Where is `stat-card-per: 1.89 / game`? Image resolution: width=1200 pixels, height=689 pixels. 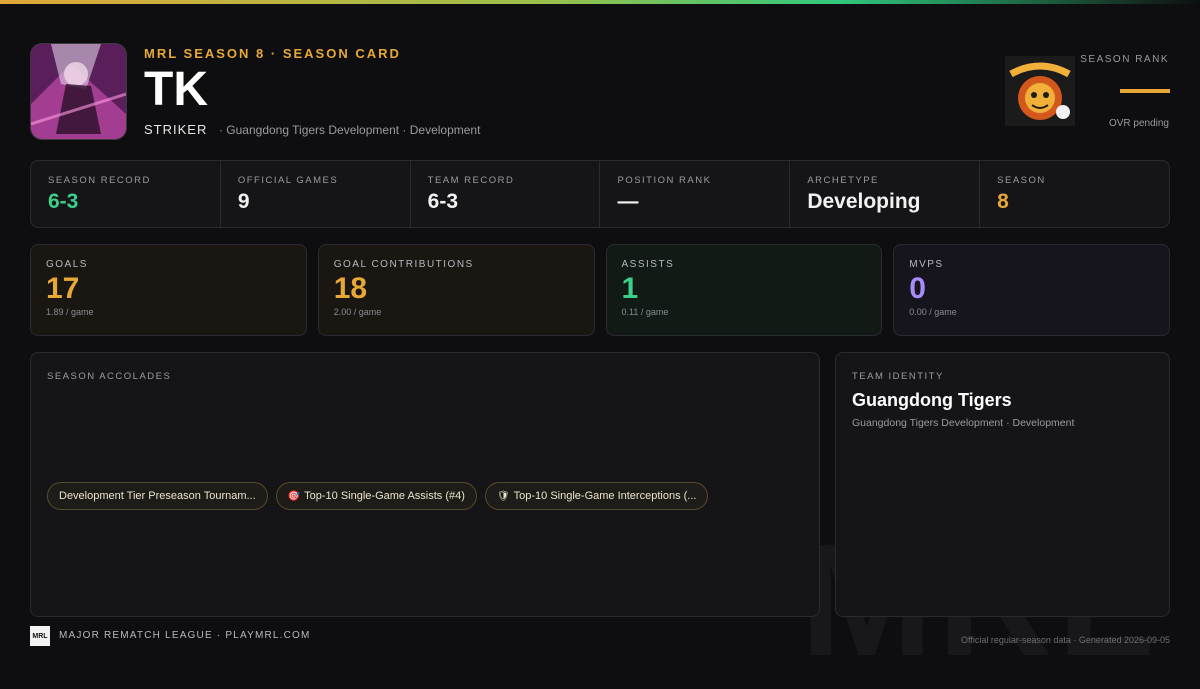 stat-card-per: 1.89 / game is located at coordinates (70, 312).